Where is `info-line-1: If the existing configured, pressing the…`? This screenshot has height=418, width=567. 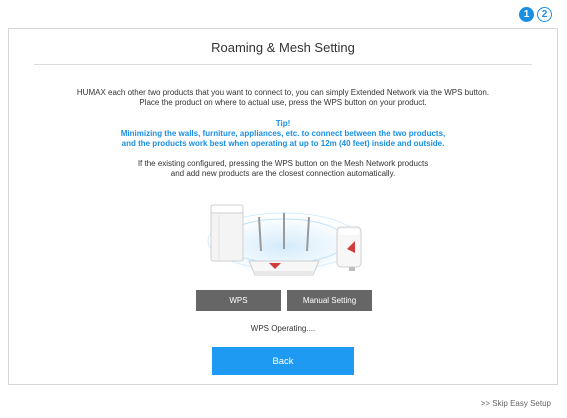 info-line-1: If the existing configured, pressing the… is located at coordinates (283, 163).